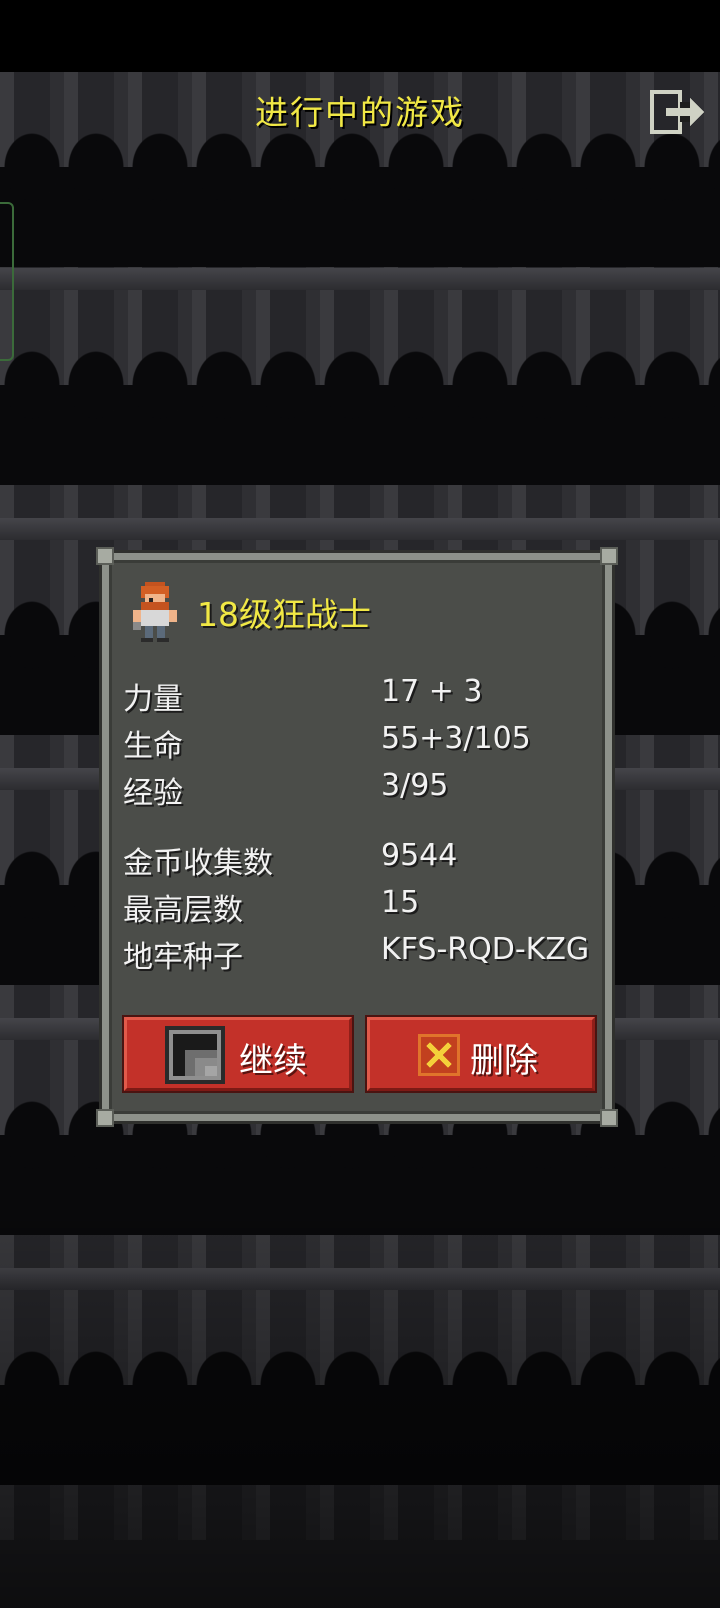  What do you see at coordinates (419, 855) in the screenshot?
I see `stat-value: 9544` at bounding box center [419, 855].